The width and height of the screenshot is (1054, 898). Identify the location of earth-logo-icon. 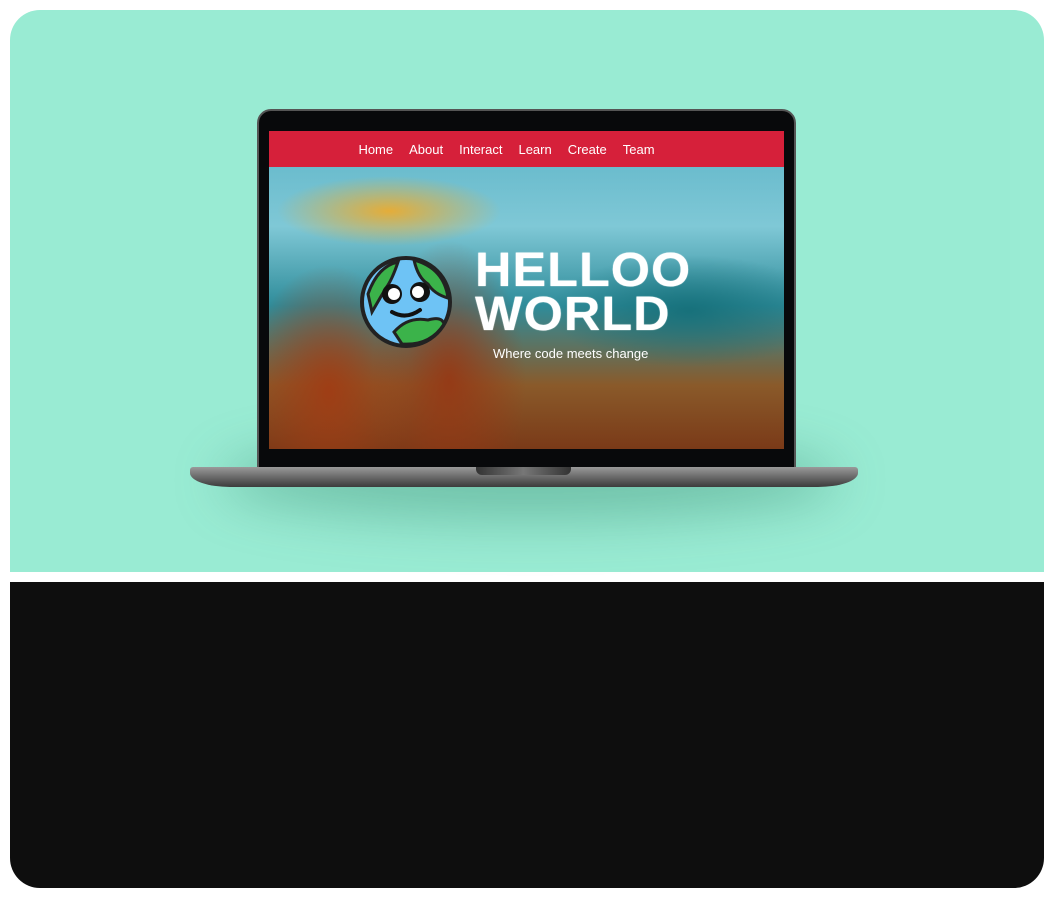
(406, 302).